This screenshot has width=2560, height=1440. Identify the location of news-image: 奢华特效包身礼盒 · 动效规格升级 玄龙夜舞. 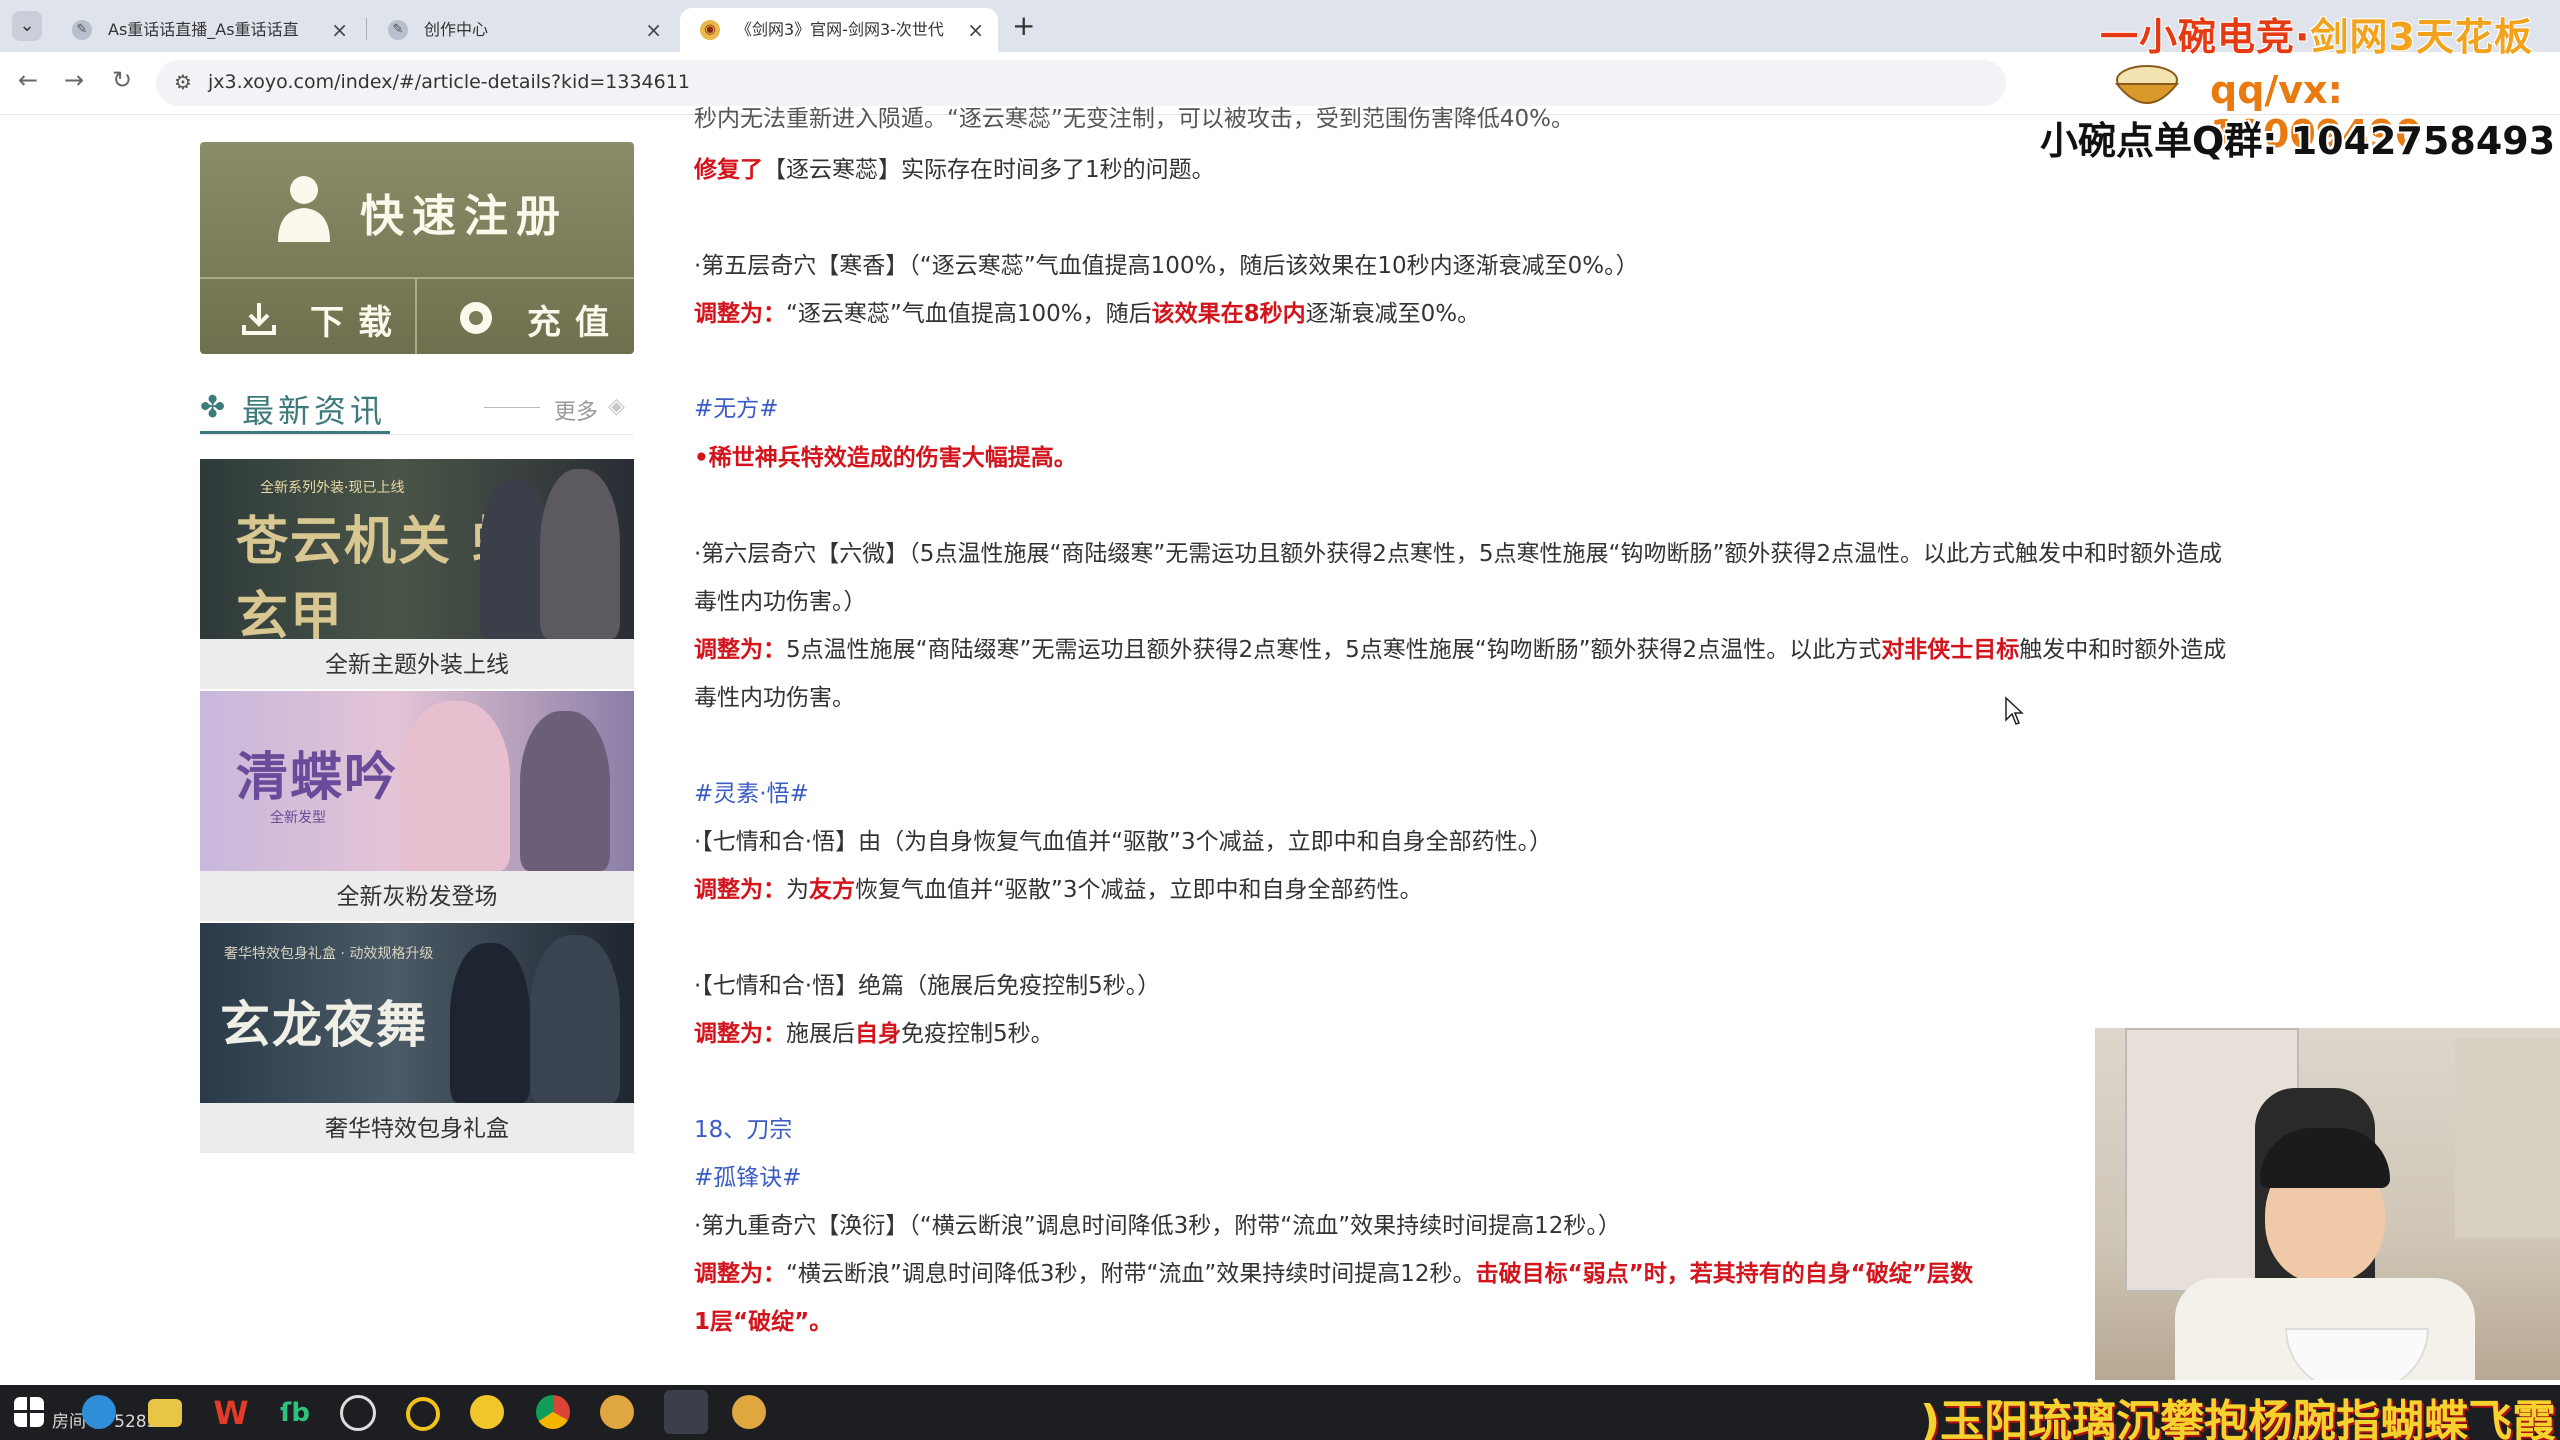
(417, 1013).